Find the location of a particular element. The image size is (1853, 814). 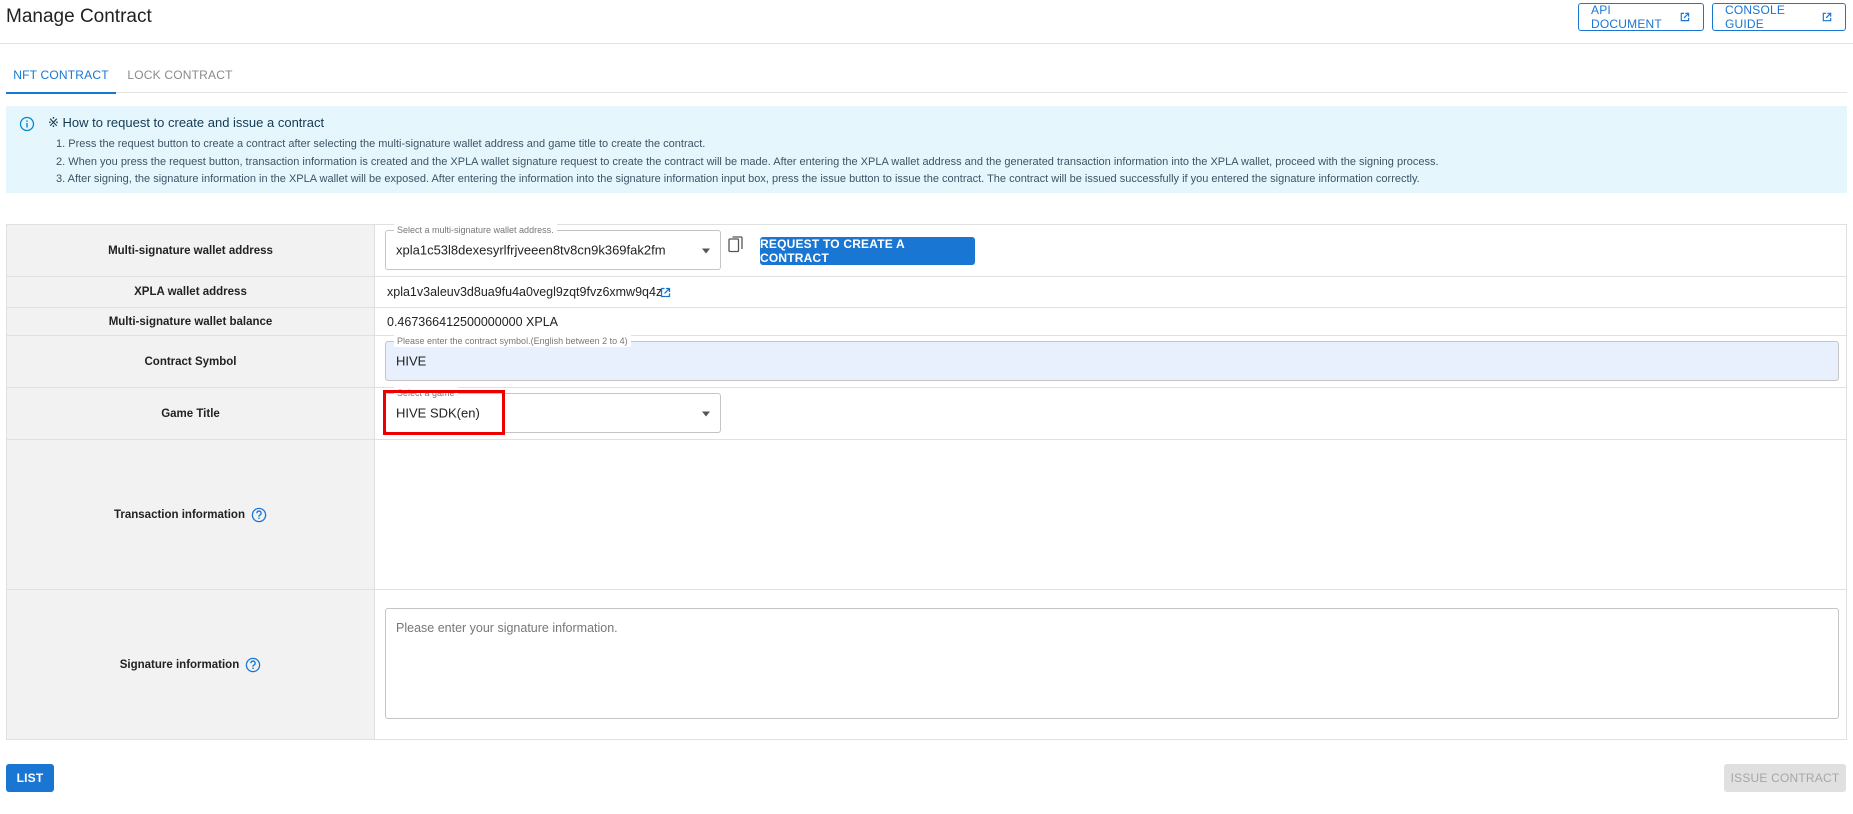

signature-info-placeholder: Please enter your signature information. is located at coordinates (507, 628).